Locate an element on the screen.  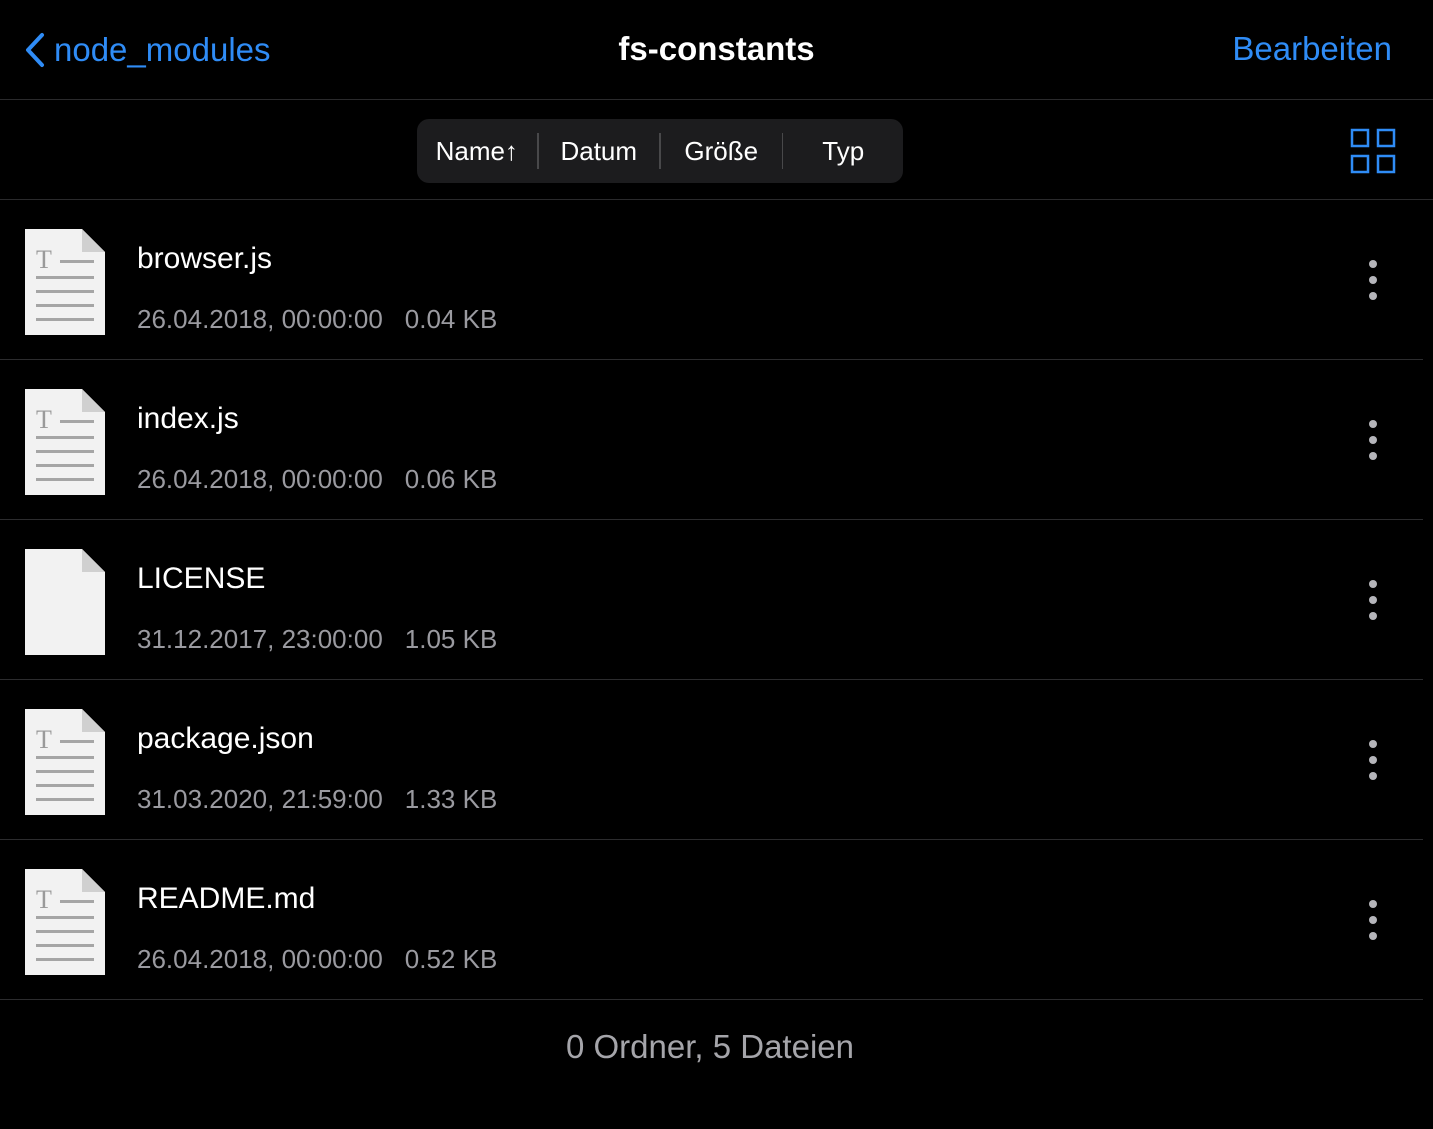
sort-type-label: Typ is located at coordinates (843, 150).